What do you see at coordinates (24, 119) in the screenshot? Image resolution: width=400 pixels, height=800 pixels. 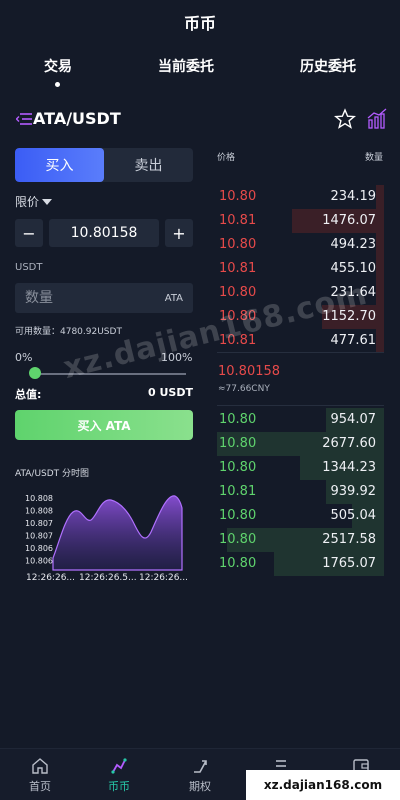 I see `menu-icon` at bounding box center [24, 119].